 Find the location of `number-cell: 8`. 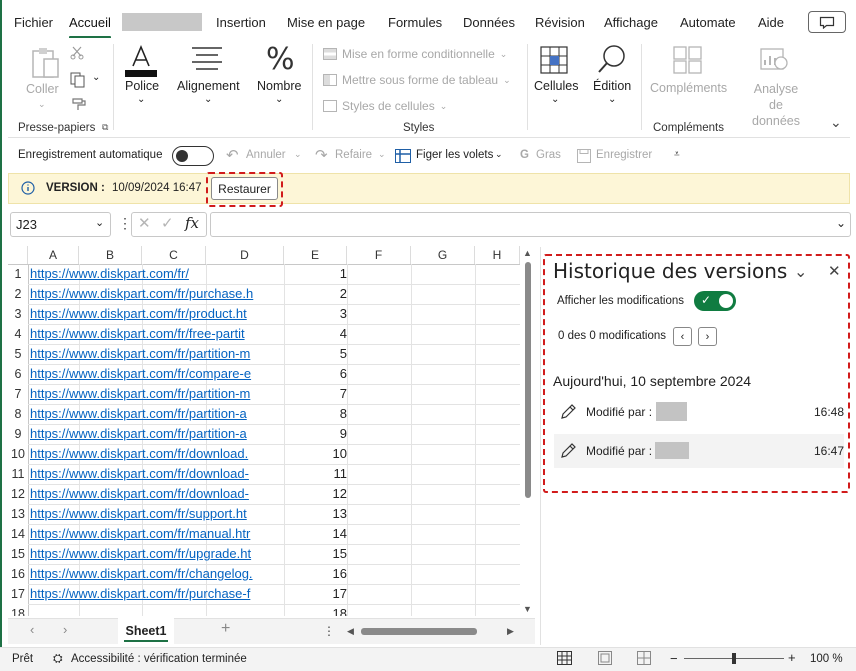

number-cell: 8 is located at coordinates (315, 414).